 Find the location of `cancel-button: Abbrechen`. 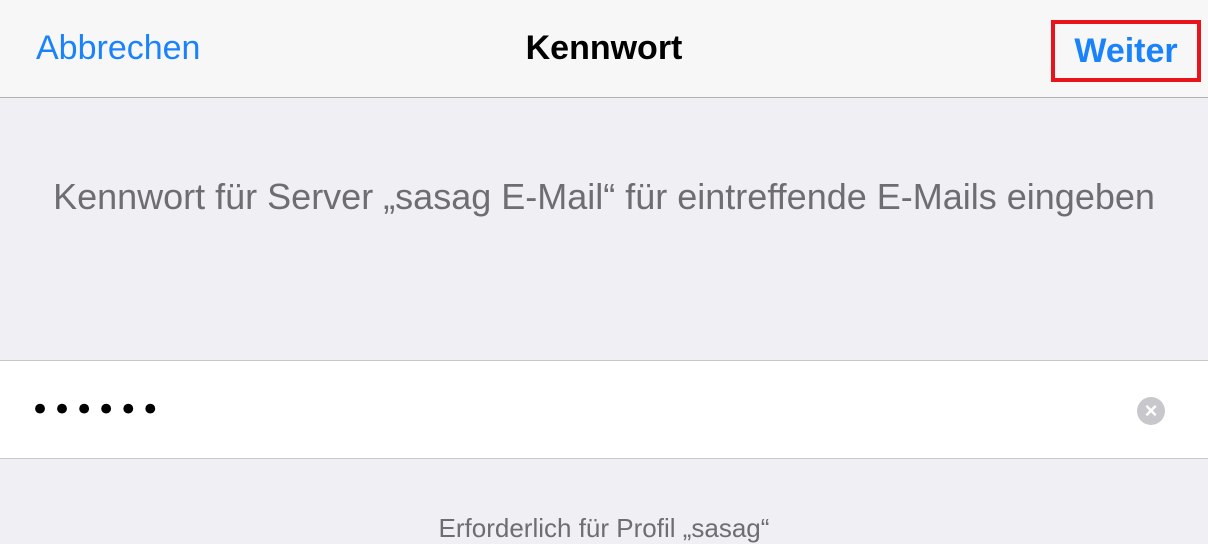

cancel-button: Abbrechen is located at coordinates (118, 48).